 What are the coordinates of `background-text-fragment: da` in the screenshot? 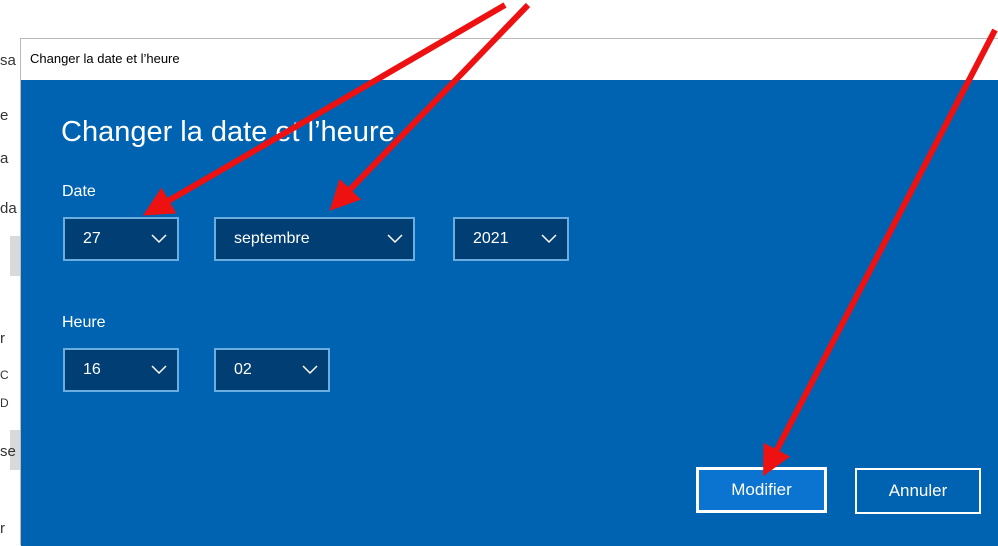 It's located at (8, 208).